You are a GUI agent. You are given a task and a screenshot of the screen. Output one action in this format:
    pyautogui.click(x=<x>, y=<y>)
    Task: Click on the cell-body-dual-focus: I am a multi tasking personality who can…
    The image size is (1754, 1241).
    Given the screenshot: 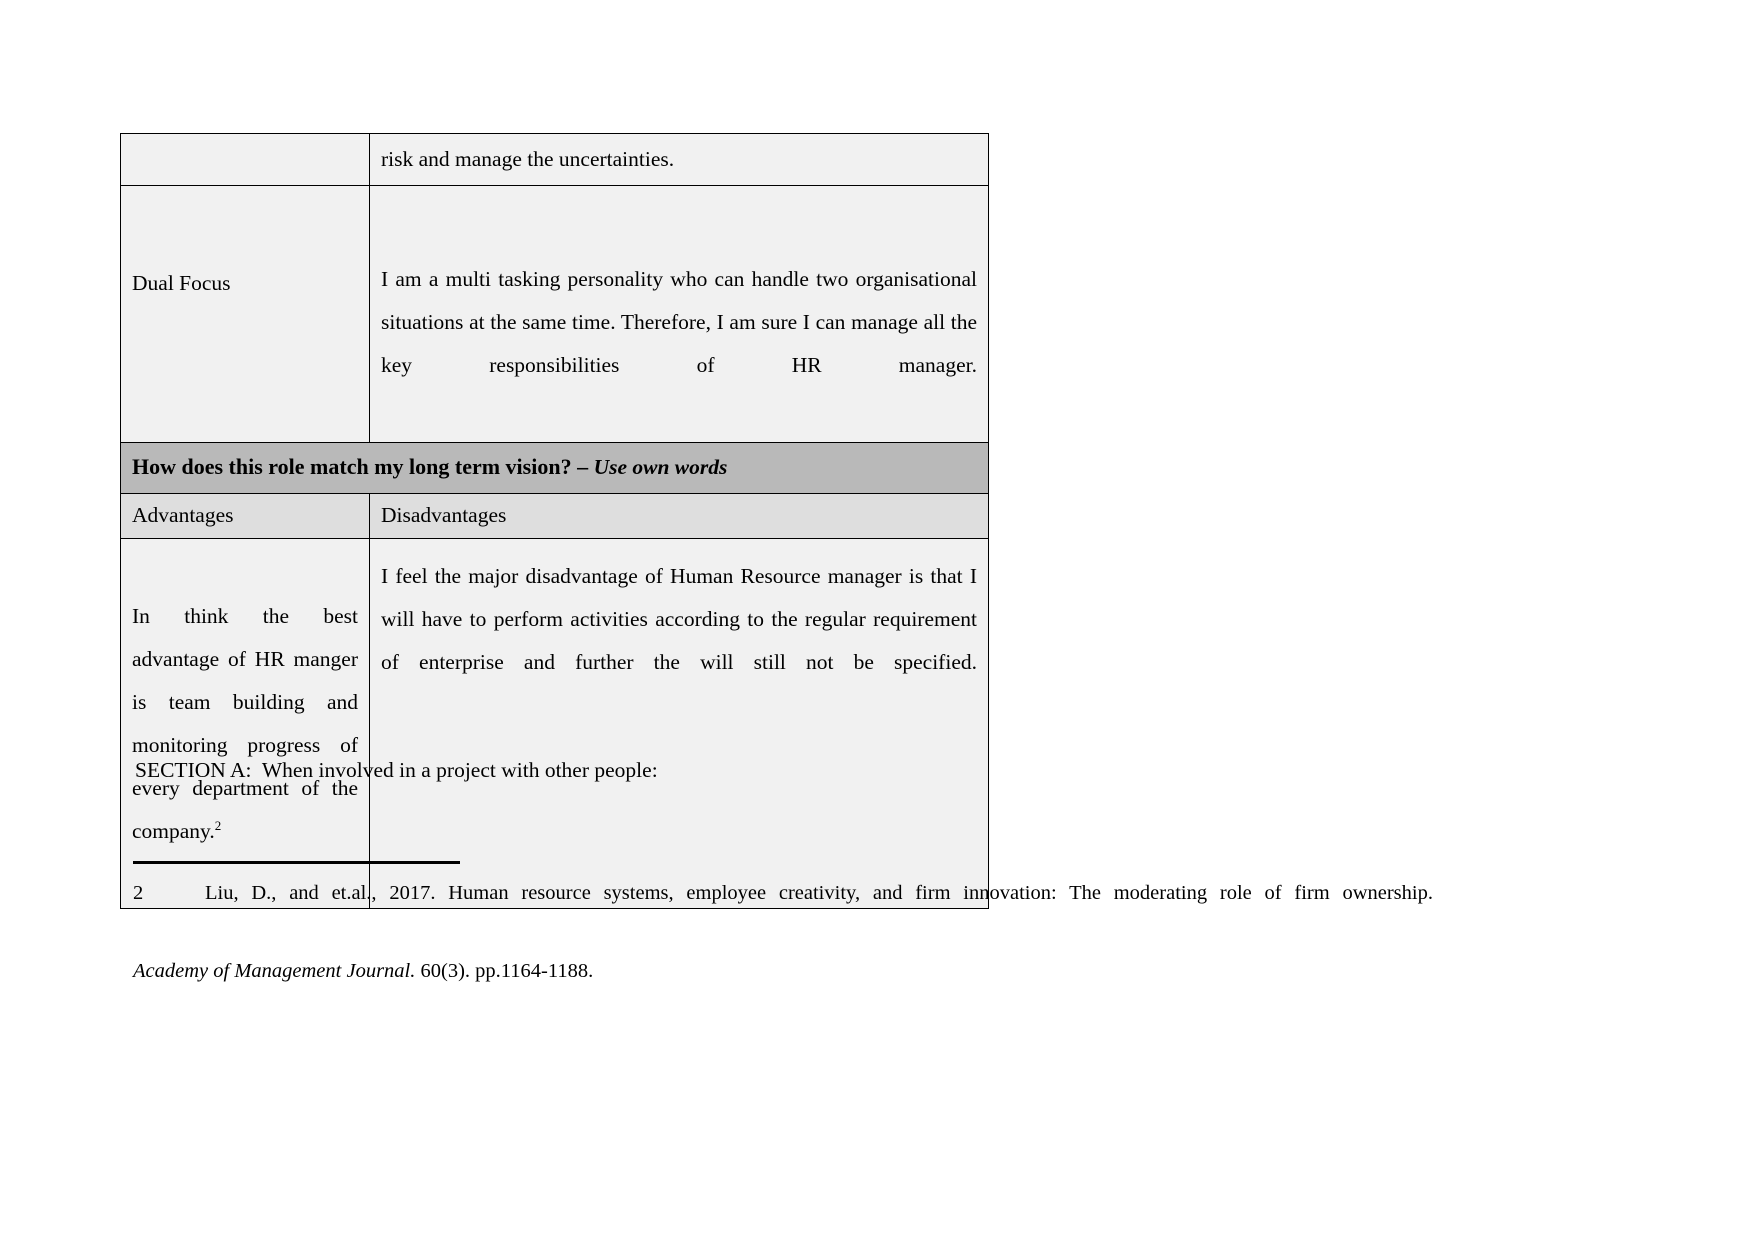 What is the action you would take?
    pyautogui.click(x=679, y=314)
    